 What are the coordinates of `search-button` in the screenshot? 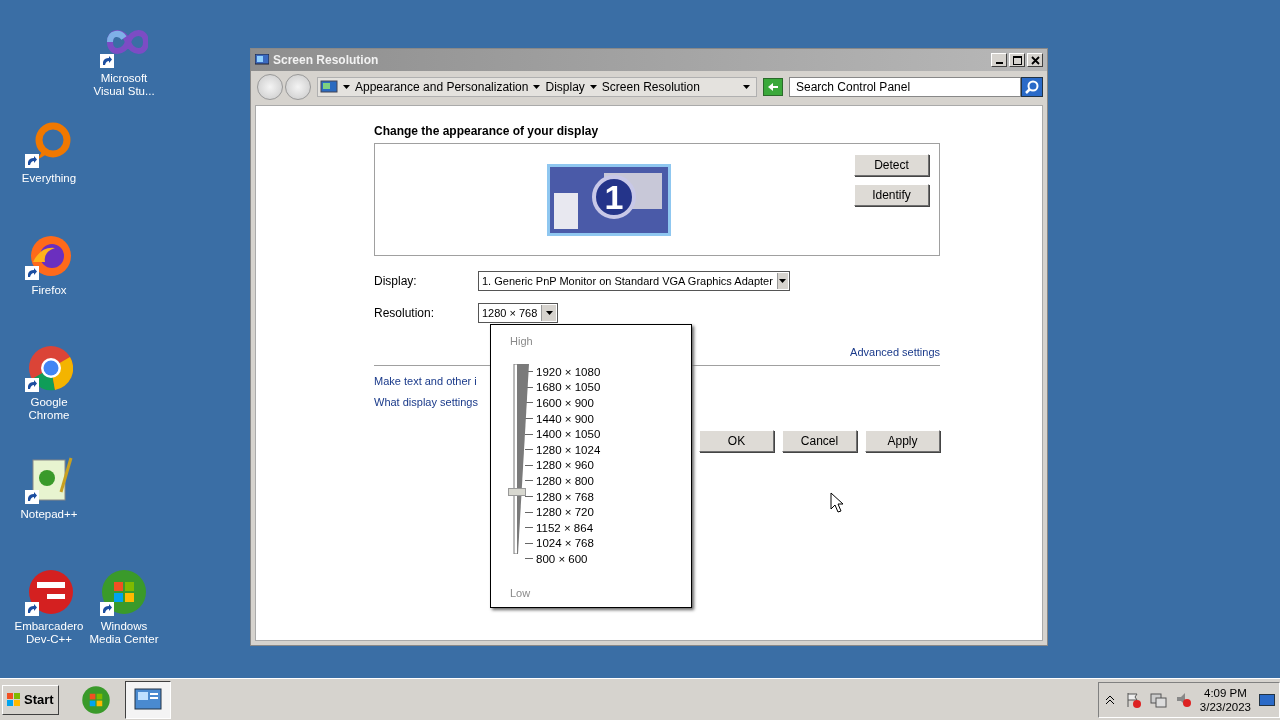 It's located at (1032, 87).